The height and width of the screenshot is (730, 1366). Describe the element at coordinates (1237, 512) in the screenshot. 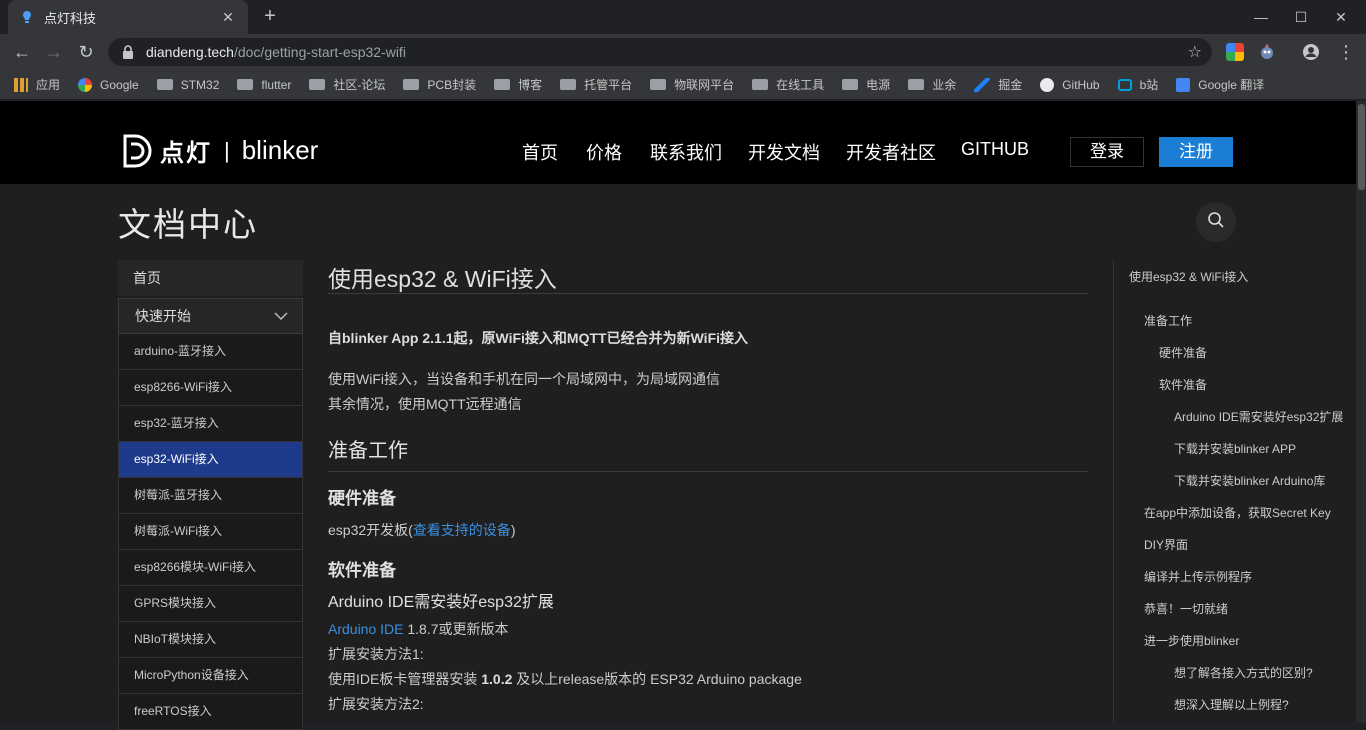

I see `toc-item: 在app中添加设备，获取Secret Key` at that location.